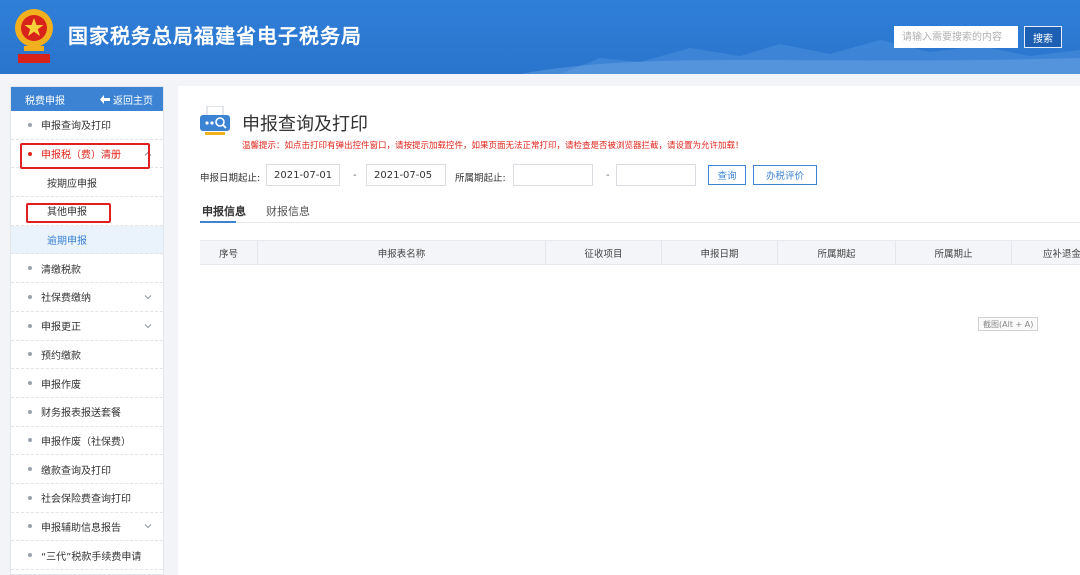  What do you see at coordinates (956, 37) in the screenshot?
I see `search-input` at bounding box center [956, 37].